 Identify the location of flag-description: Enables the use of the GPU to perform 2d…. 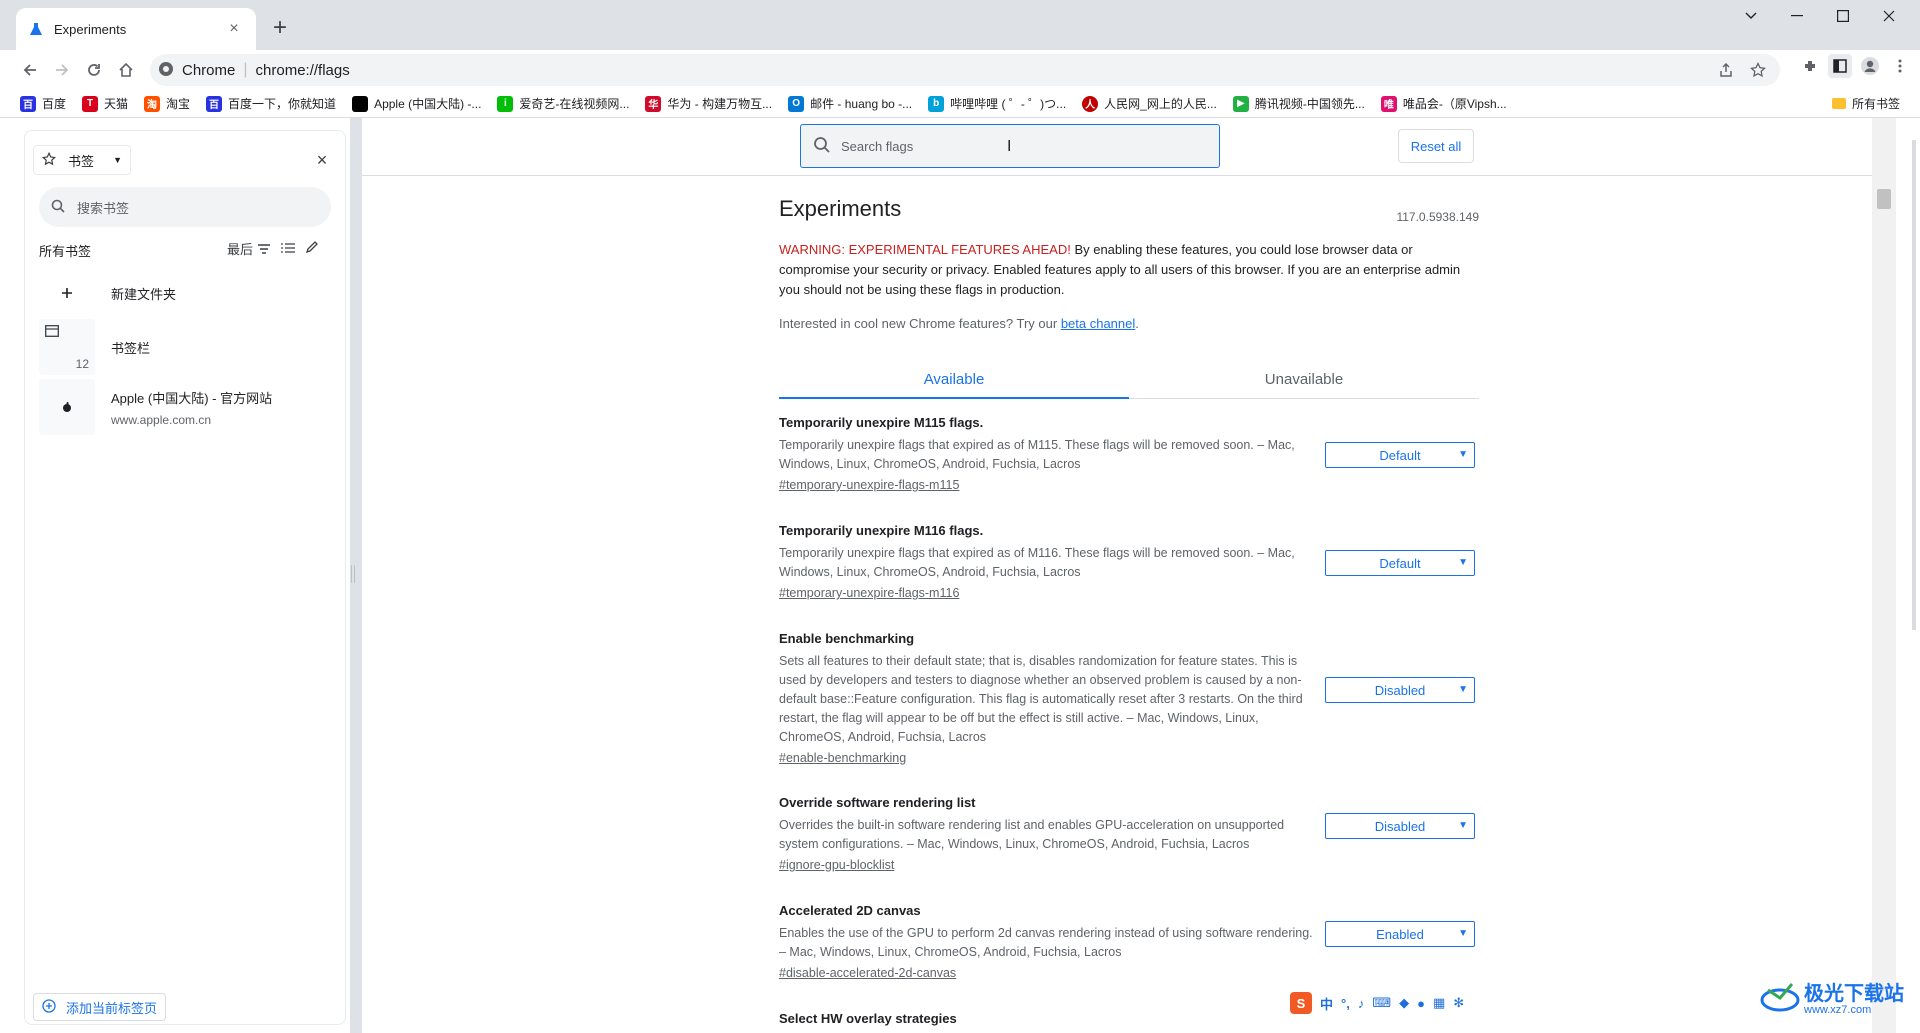
(1046, 942).